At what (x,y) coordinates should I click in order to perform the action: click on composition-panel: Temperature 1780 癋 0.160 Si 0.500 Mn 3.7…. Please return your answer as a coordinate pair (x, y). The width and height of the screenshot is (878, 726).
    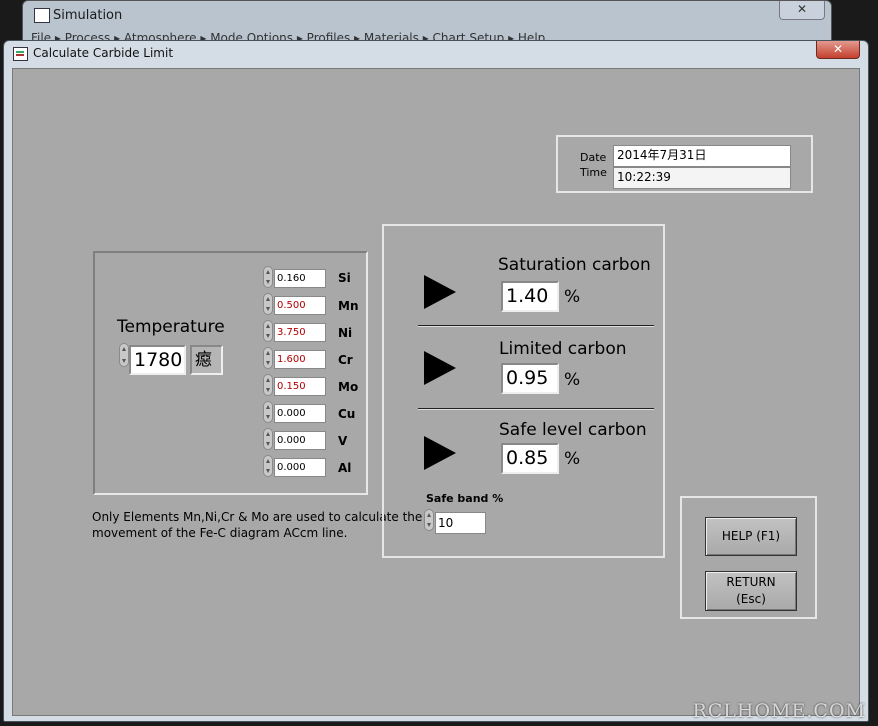
    Looking at the image, I should click on (230, 373).